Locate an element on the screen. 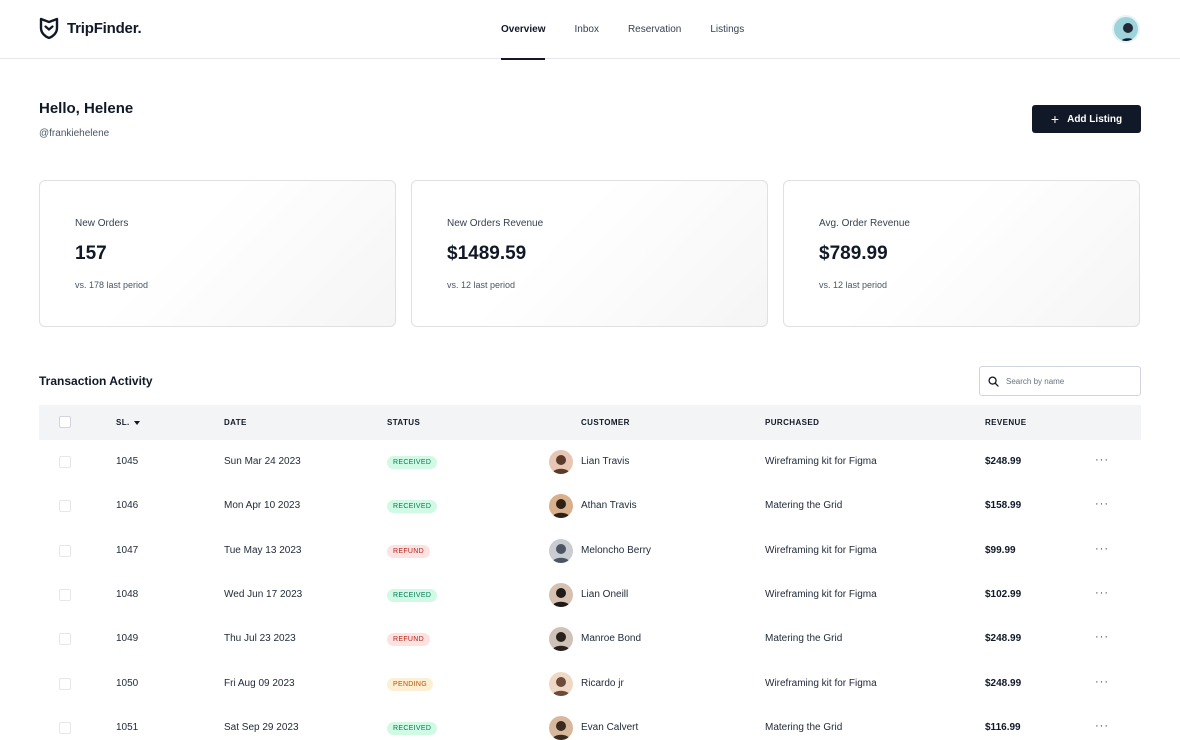 The height and width of the screenshot is (740, 1180). user-handle: @frankiehelene is located at coordinates (74, 133).